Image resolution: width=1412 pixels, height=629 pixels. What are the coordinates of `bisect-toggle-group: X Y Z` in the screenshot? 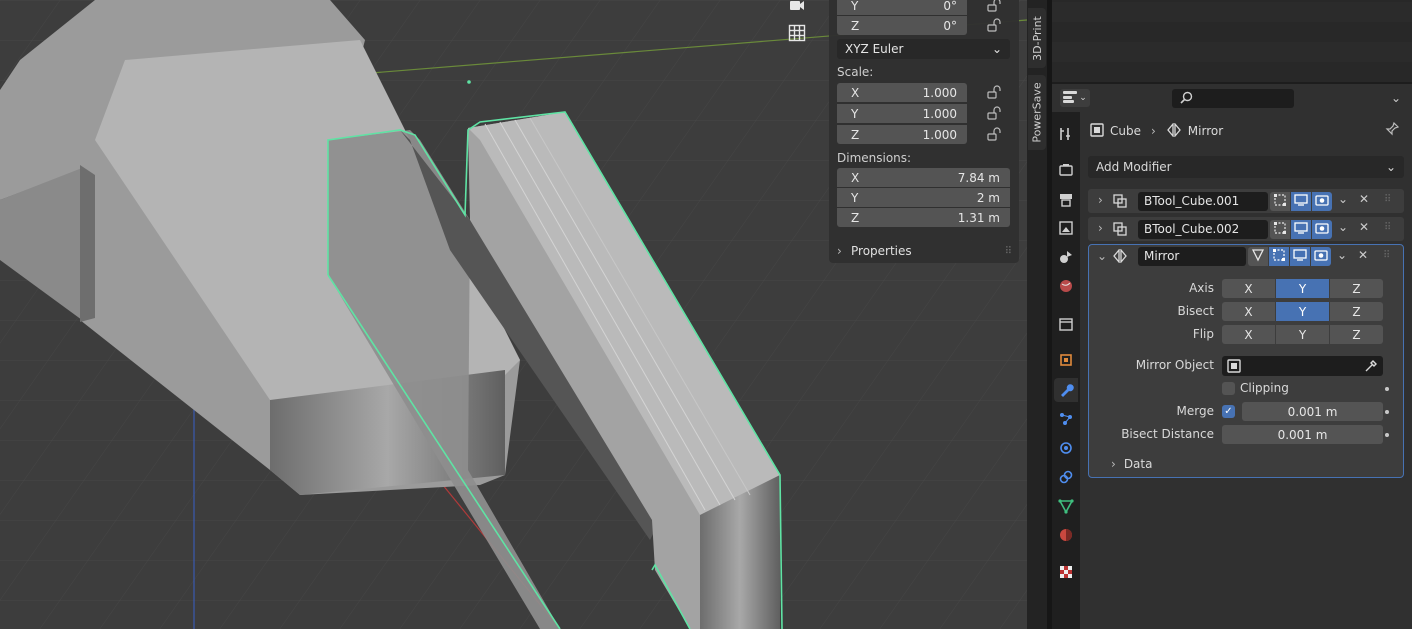 It's located at (1302, 311).